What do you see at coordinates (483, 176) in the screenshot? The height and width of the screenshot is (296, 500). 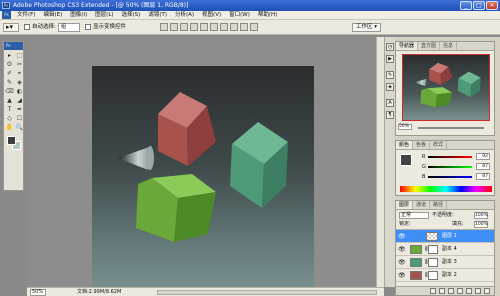 I see `blue-value-field: 87` at bounding box center [483, 176].